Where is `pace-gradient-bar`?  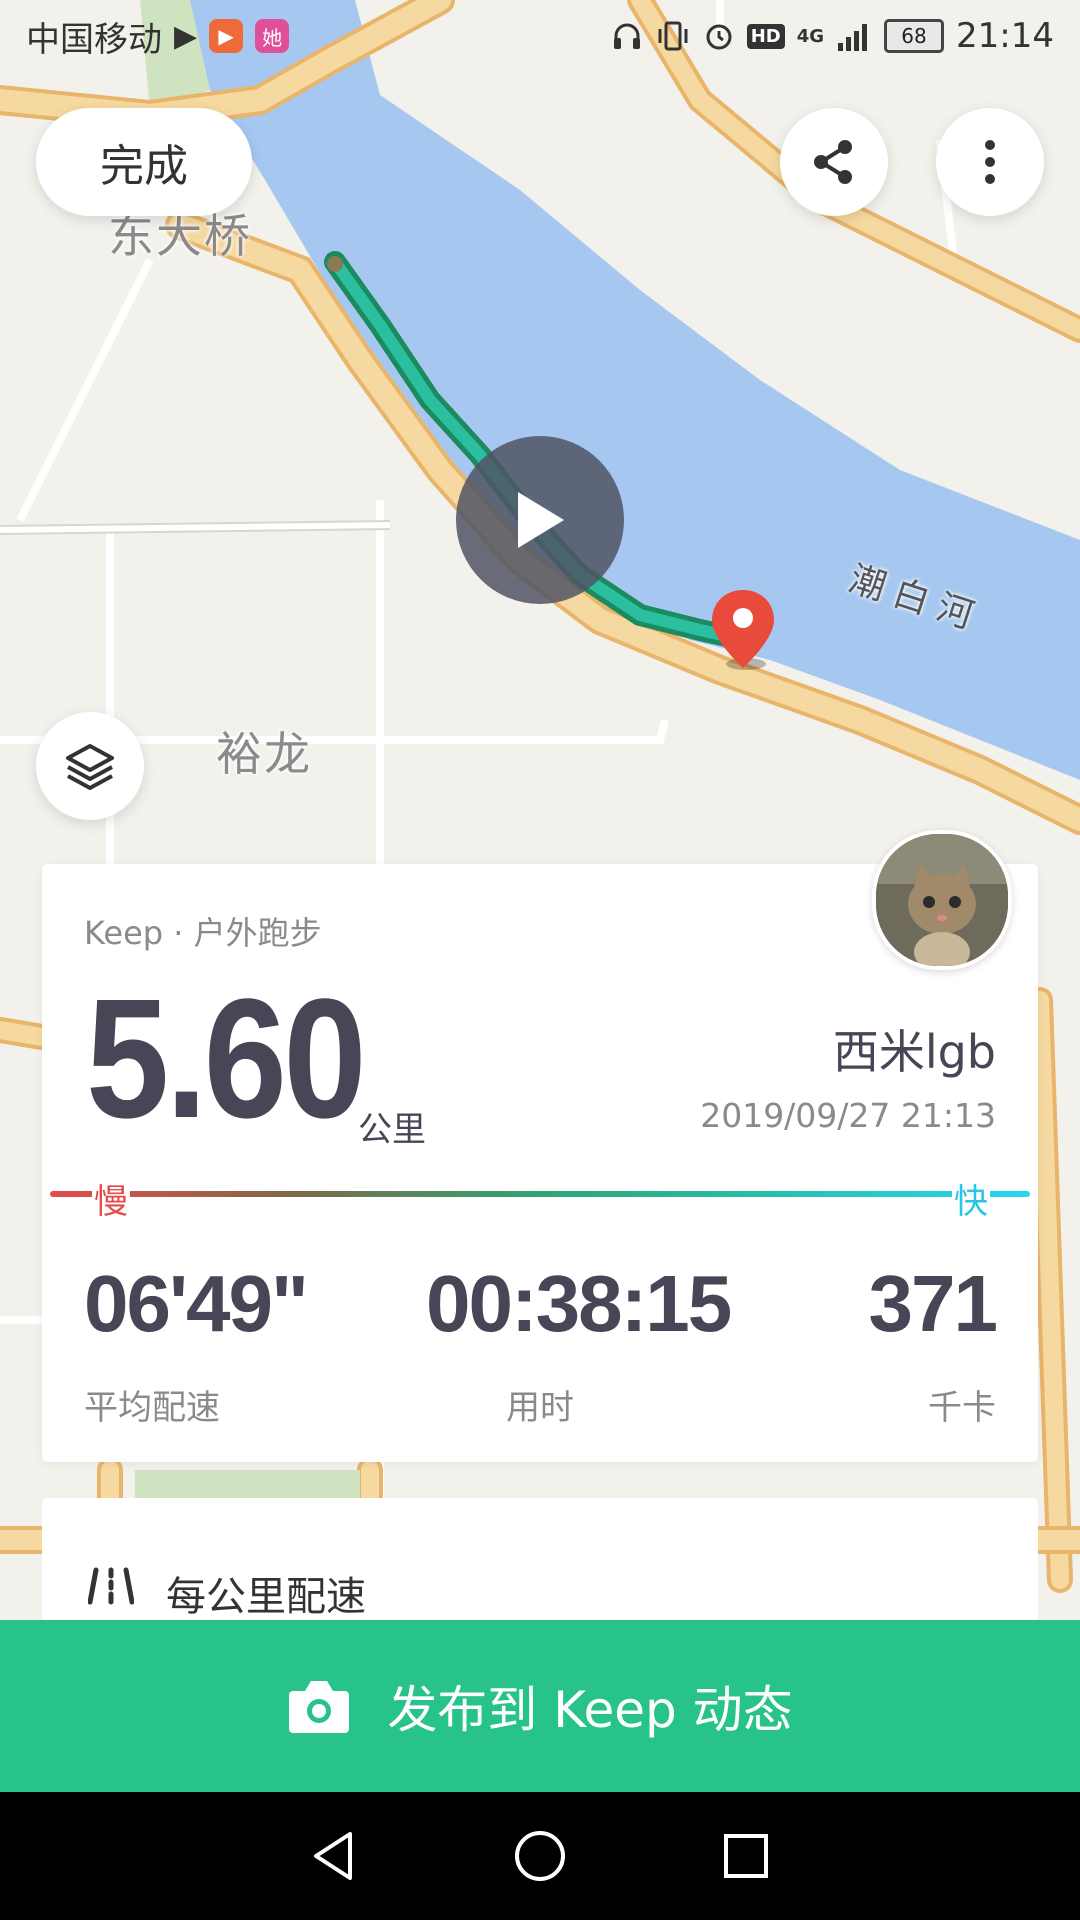
pace-gradient-bar is located at coordinates (540, 1194).